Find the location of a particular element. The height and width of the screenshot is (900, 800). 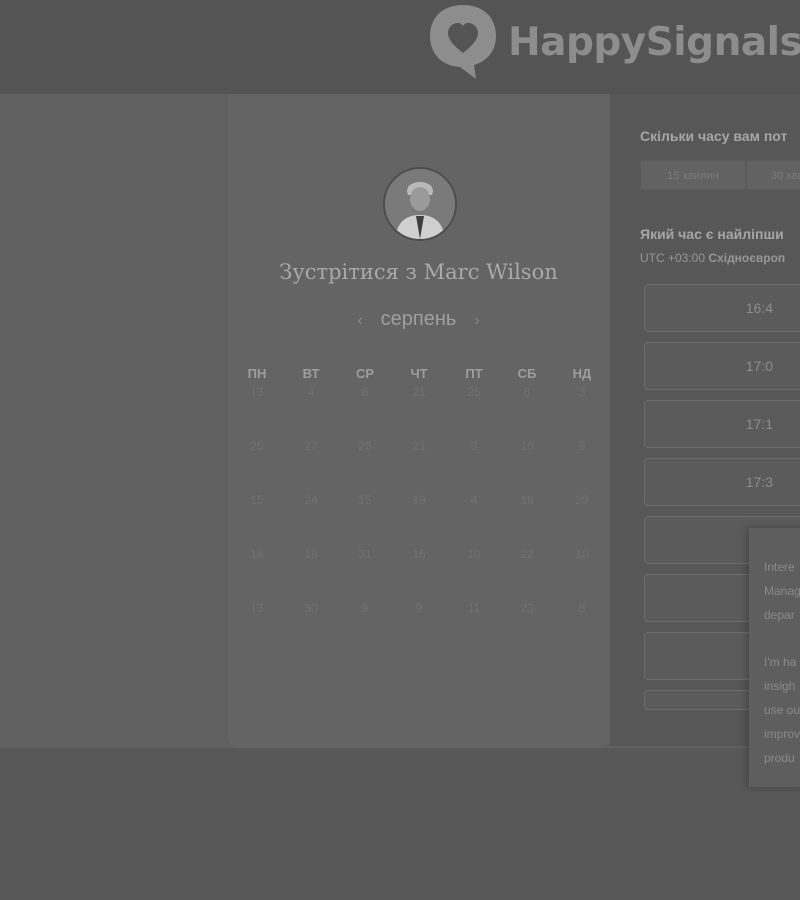

popup-text-line: produ is located at coordinates (779, 758).